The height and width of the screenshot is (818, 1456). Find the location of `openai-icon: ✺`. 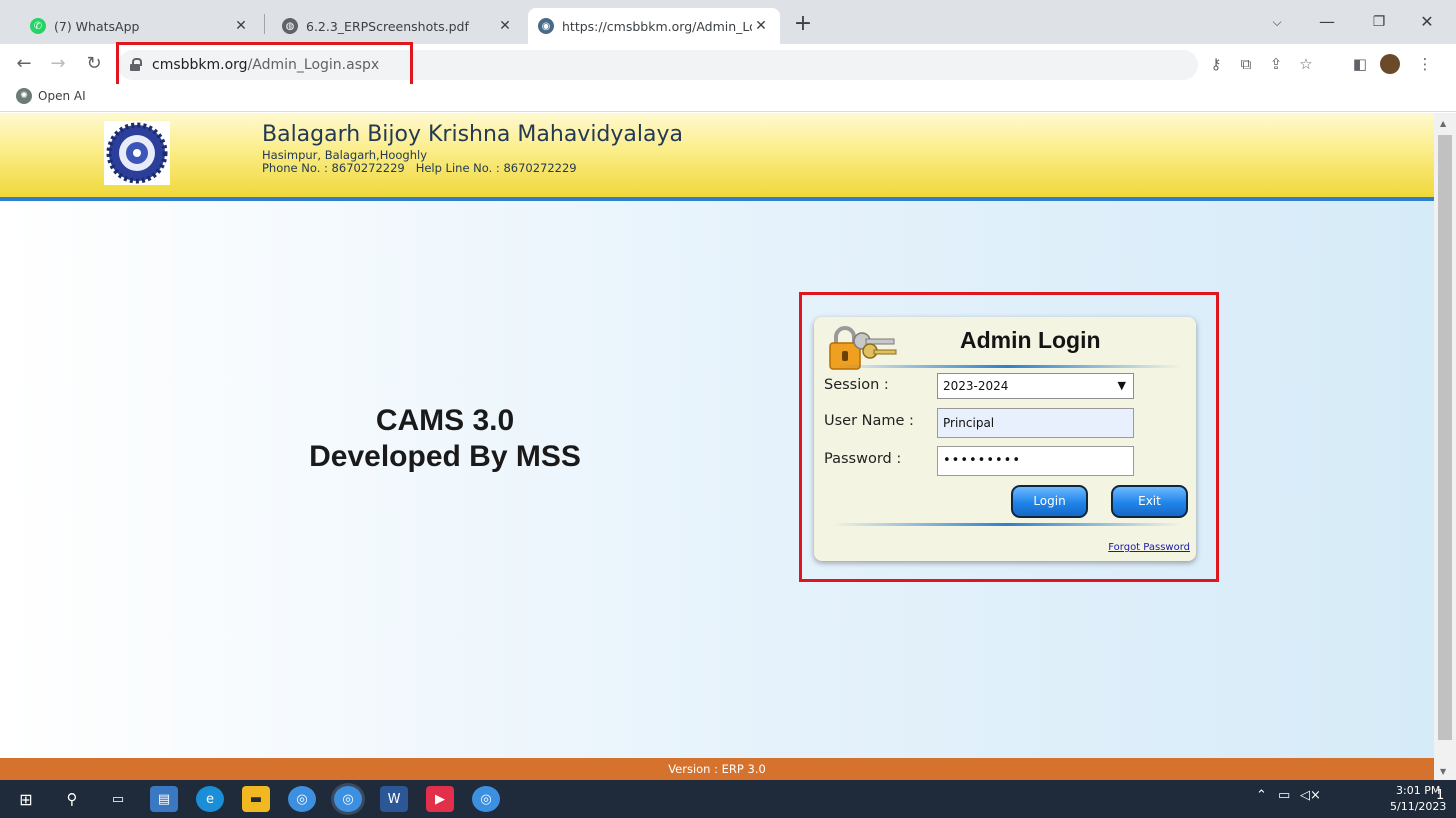

openai-icon: ✺ is located at coordinates (24, 96).